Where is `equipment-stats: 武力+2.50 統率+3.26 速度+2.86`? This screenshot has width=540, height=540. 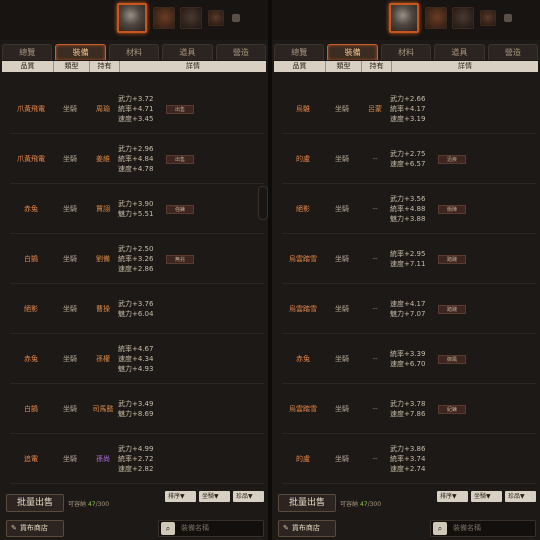 equipment-stats: 武力+2.50 統率+3.26 速度+2.86 is located at coordinates (140, 259).